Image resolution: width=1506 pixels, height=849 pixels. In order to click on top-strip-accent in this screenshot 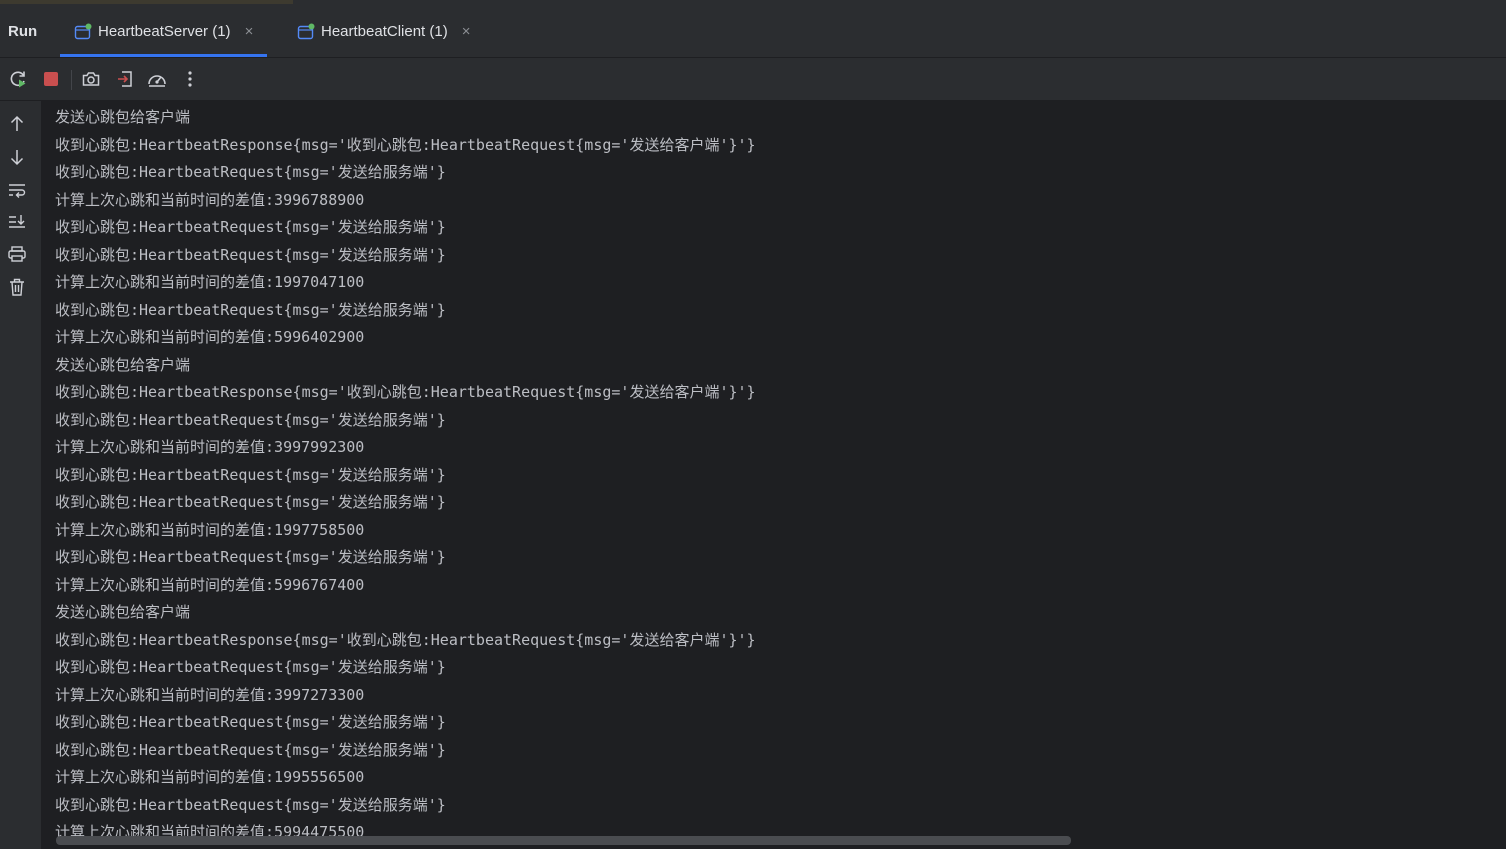, I will do `click(146, 2)`.